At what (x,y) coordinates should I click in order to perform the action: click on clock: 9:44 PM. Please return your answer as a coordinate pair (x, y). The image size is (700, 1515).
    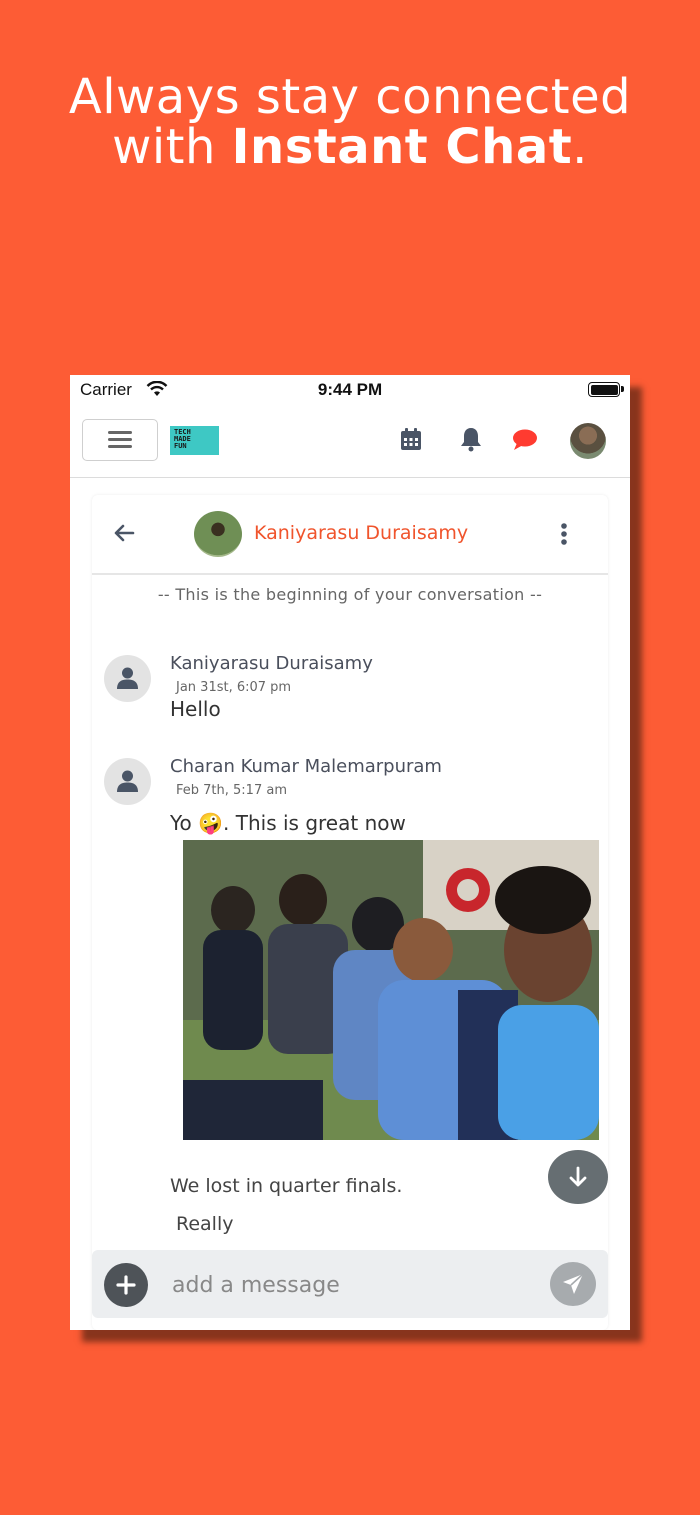
    Looking at the image, I should click on (350, 389).